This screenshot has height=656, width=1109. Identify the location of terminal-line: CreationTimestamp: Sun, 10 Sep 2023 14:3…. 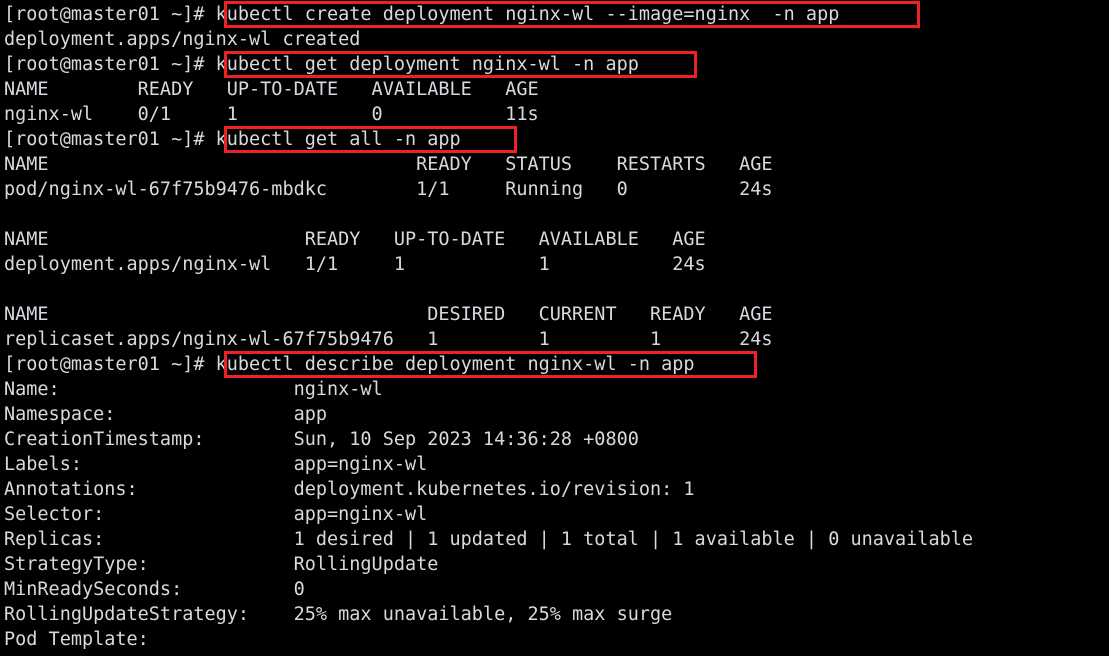
(321, 439).